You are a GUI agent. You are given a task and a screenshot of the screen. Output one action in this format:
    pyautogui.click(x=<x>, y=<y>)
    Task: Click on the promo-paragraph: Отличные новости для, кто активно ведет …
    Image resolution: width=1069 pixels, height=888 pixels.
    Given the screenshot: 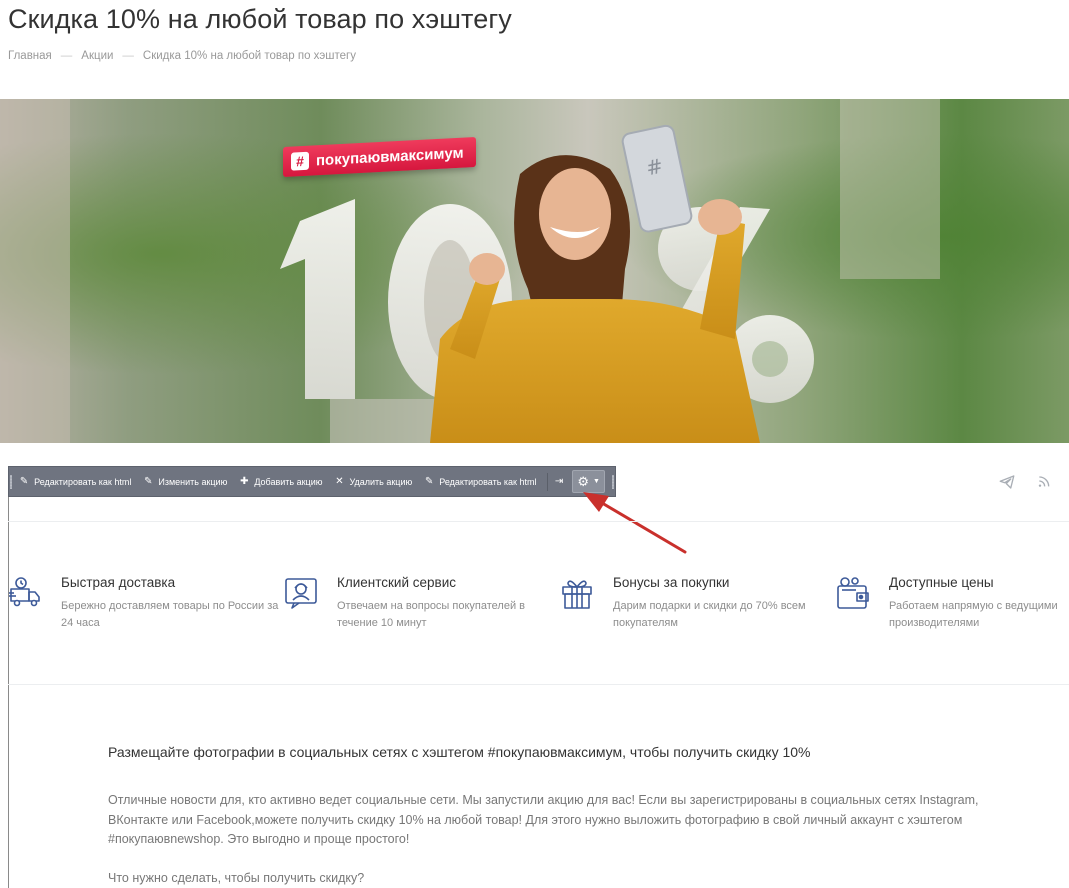 What is the action you would take?
    pyautogui.click(x=543, y=819)
    